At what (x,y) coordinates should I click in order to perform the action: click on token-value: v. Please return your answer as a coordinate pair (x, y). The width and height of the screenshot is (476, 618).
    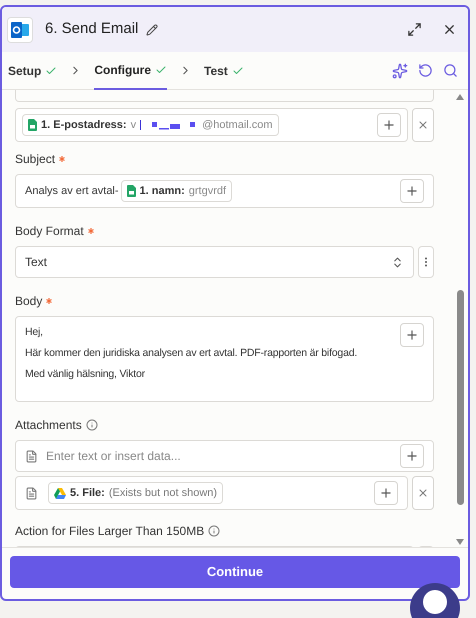
    Looking at the image, I should click on (133, 125).